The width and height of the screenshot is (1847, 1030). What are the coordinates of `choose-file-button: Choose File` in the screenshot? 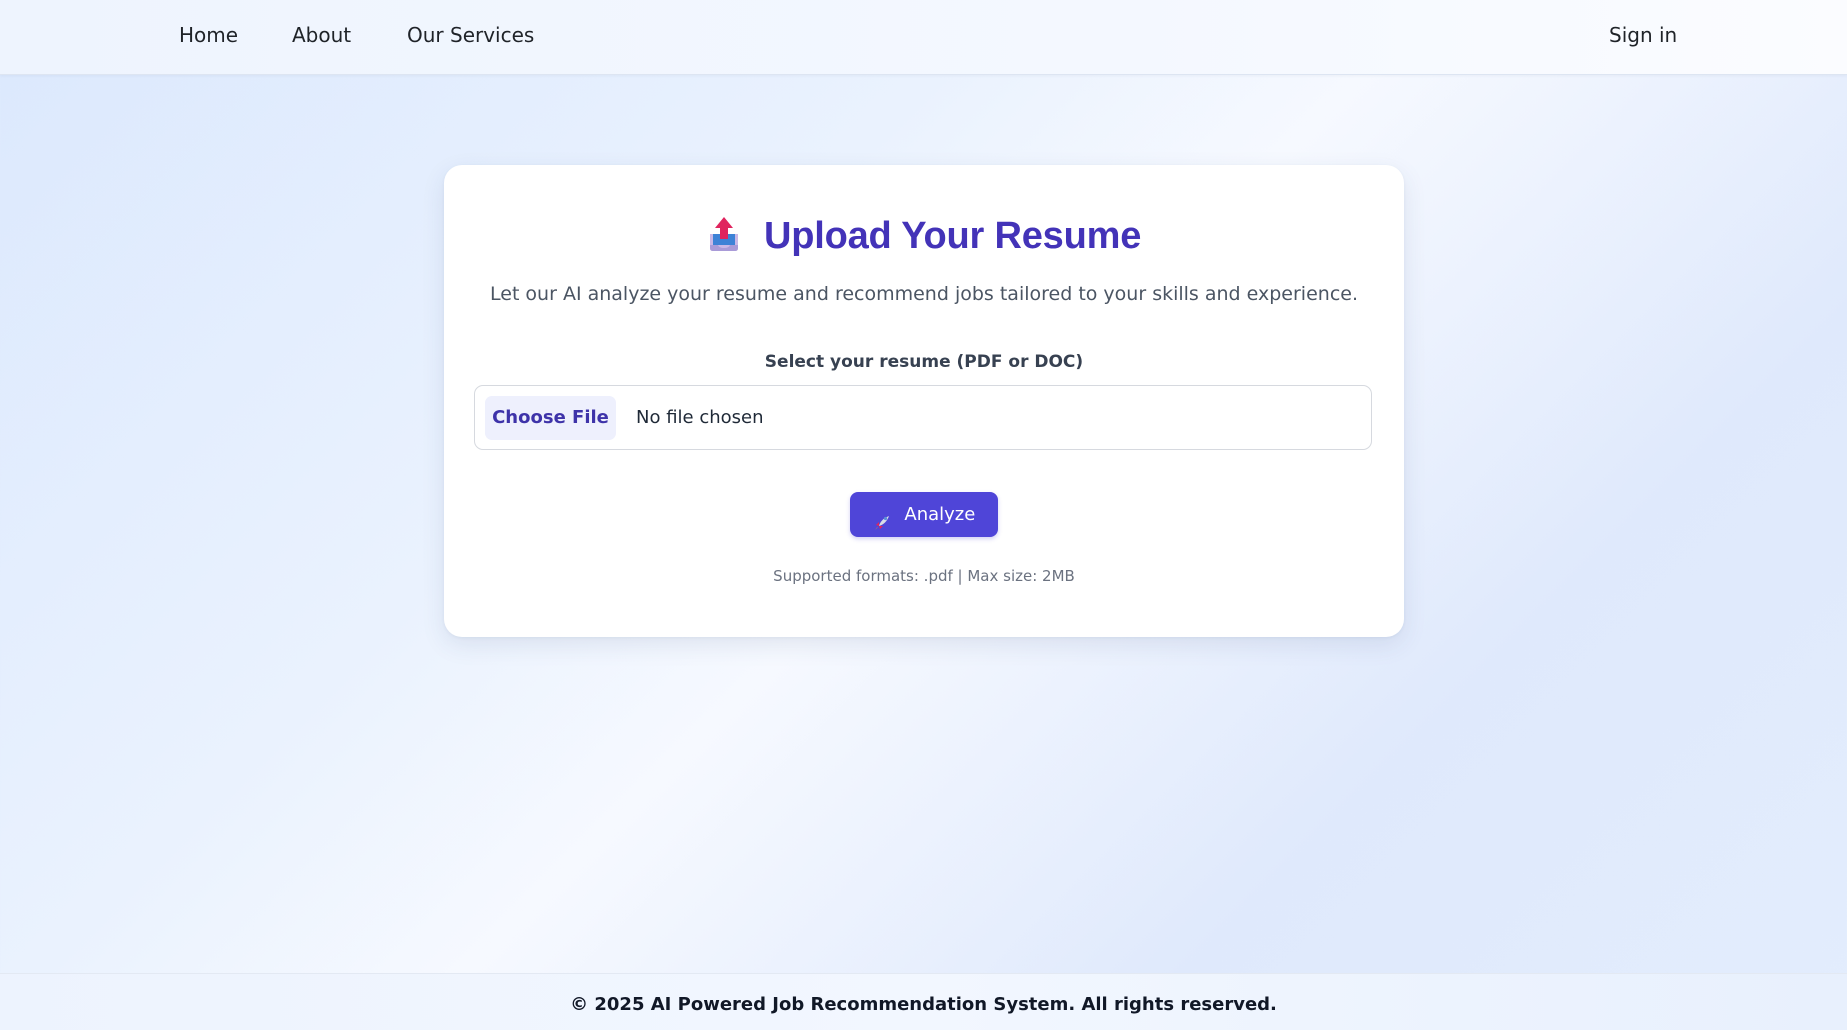 It's located at (550, 418).